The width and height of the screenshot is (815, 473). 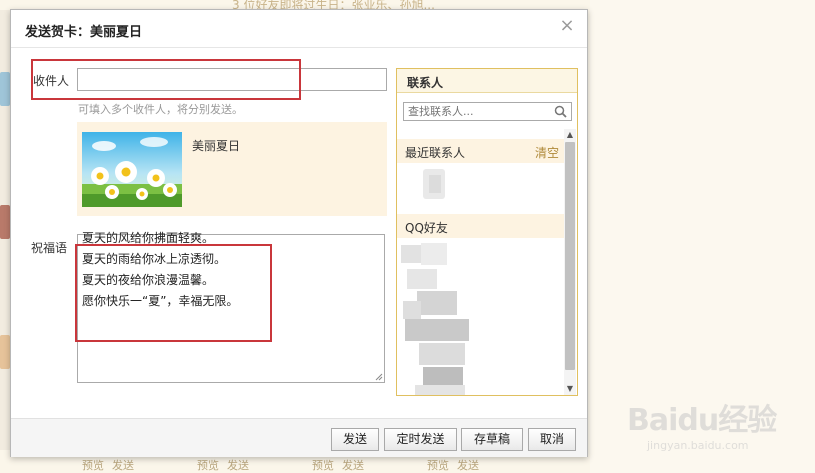 What do you see at coordinates (560, 111) in the screenshot?
I see `search-icon` at bounding box center [560, 111].